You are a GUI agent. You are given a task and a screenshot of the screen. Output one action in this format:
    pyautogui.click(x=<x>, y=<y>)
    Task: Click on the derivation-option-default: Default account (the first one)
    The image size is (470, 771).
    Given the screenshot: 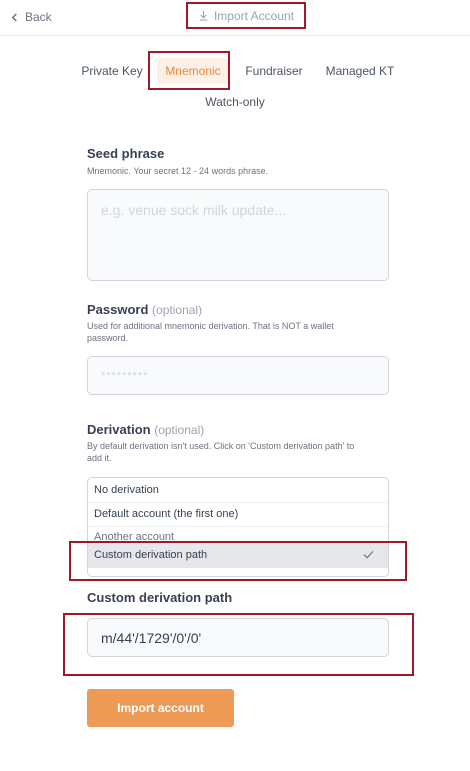 What is the action you would take?
    pyautogui.click(x=238, y=515)
    